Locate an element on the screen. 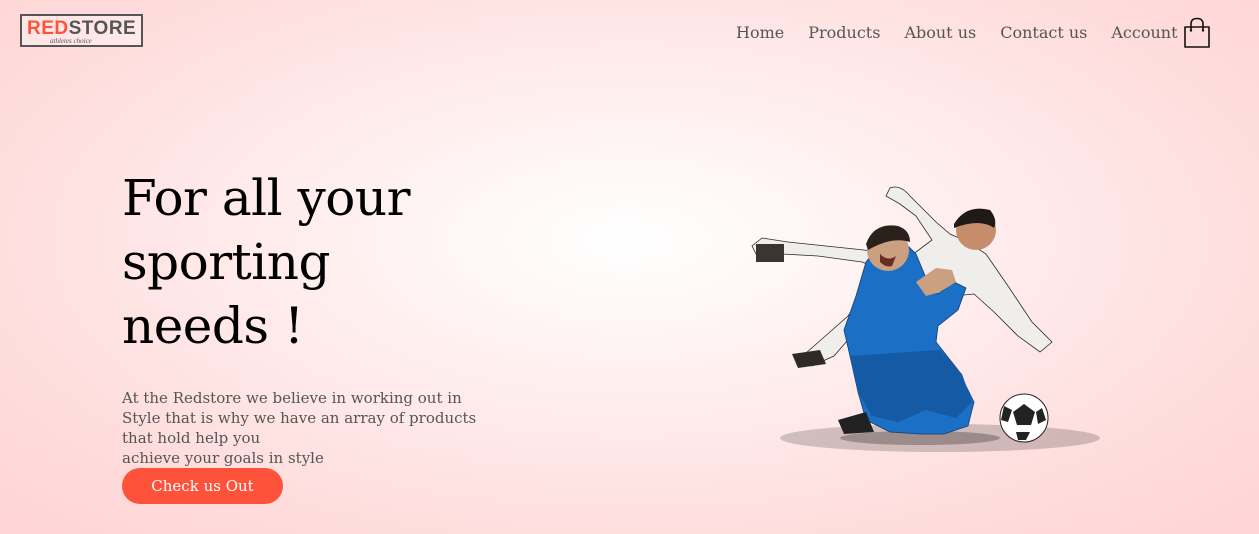 This screenshot has height=534, width=1259. nav-item-account: Account is located at coordinates (1144, 33).